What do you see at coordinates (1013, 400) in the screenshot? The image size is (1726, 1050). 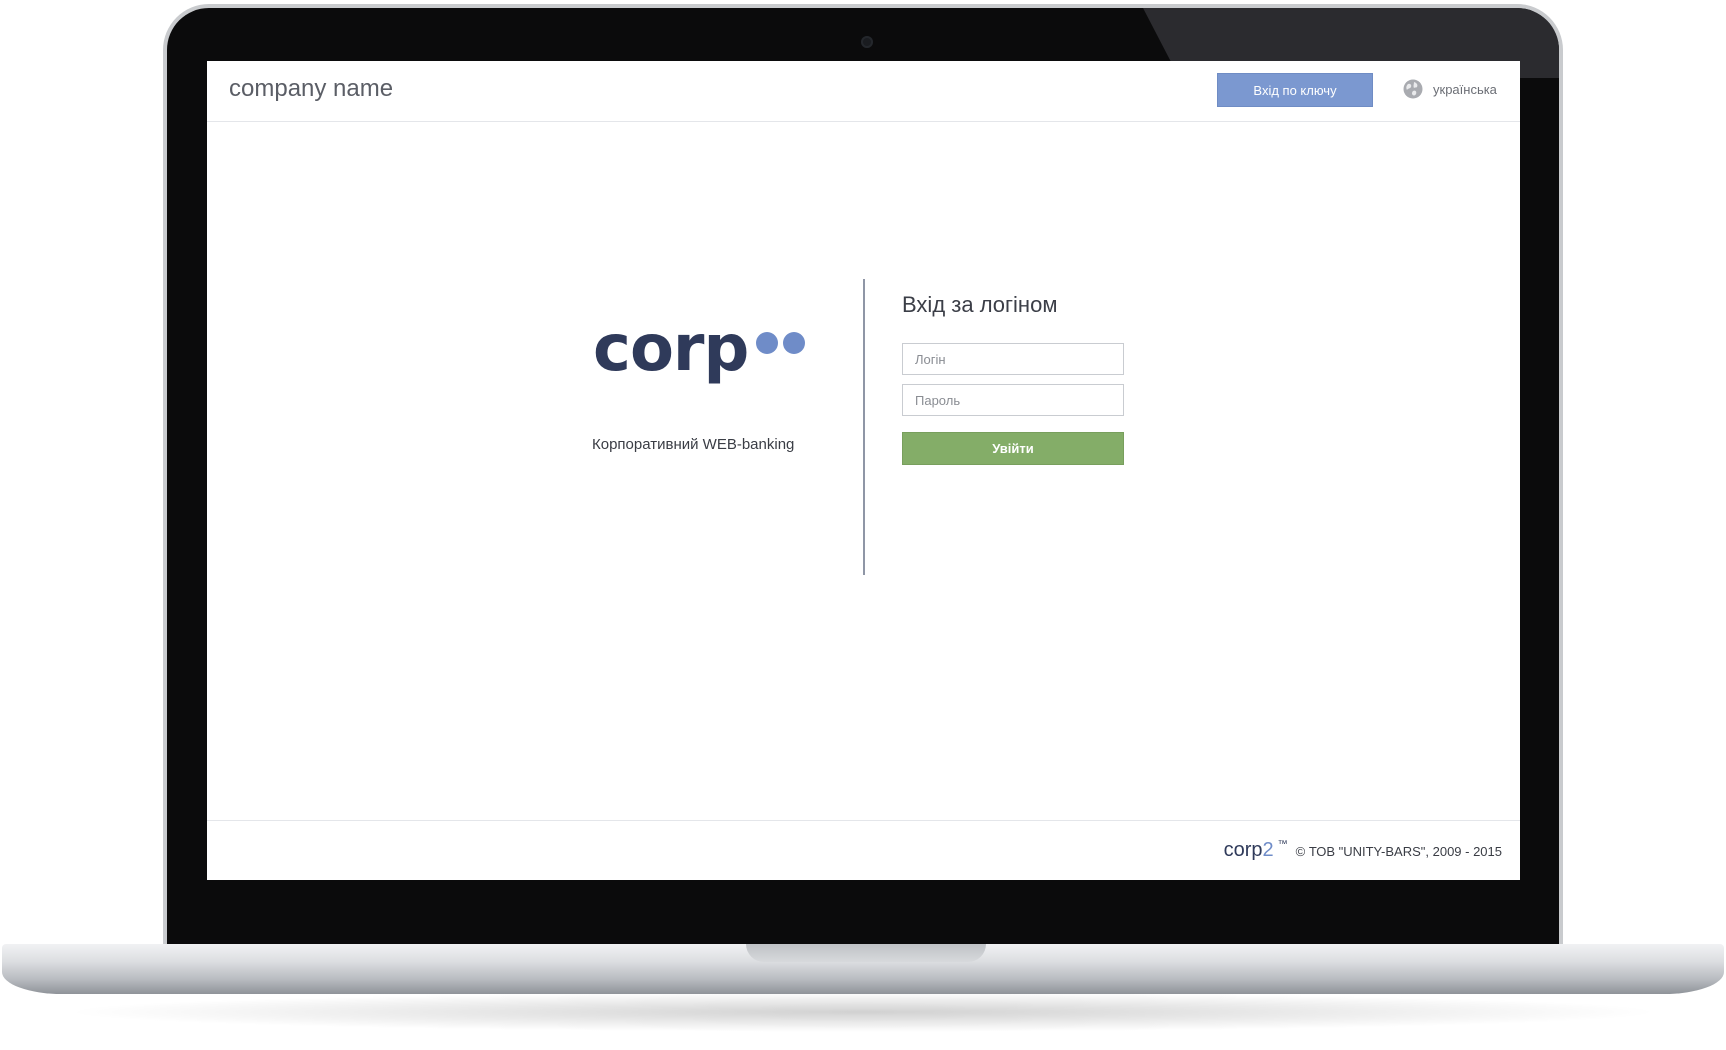 I see `password-input` at bounding box center [1013, 400].